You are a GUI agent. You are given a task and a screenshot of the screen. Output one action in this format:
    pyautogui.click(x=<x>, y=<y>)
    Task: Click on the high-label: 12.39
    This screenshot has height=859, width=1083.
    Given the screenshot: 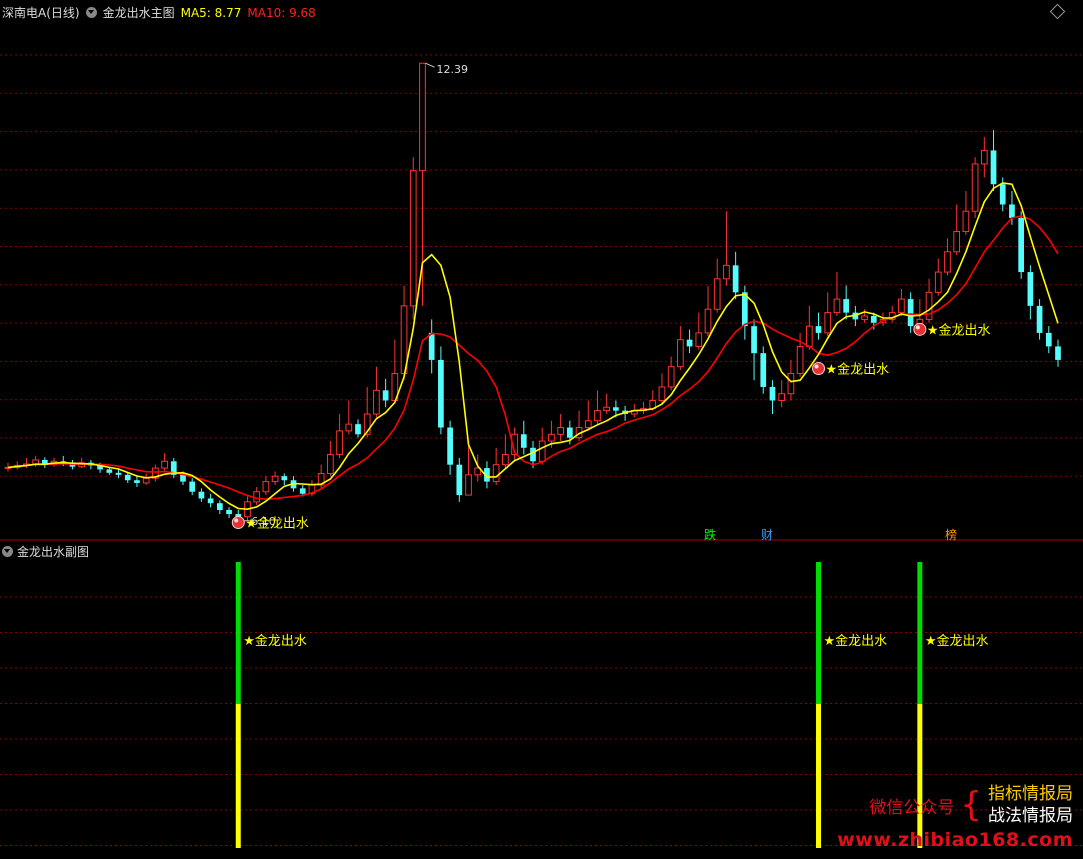 What is the action you would take?
    pyautogui.click(x=452, y=69)
    